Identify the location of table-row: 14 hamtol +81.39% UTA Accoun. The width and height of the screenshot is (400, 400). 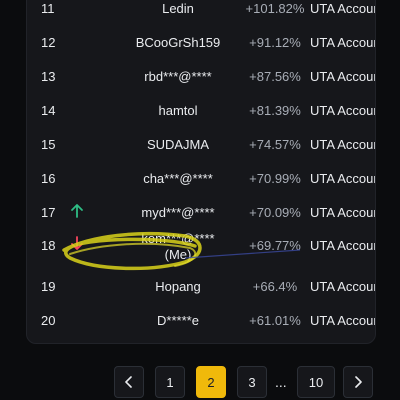
(201, 110).